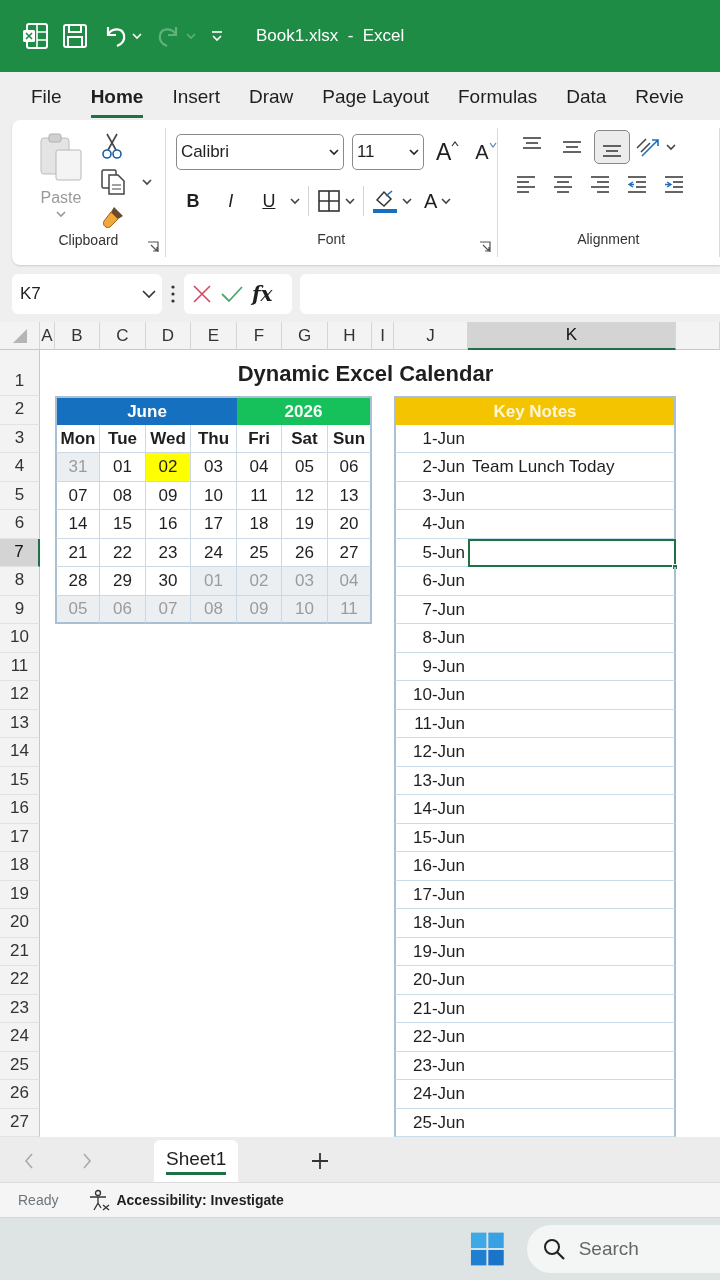  I want to click on ribbon-tab: Formulas, so click(498, 97).